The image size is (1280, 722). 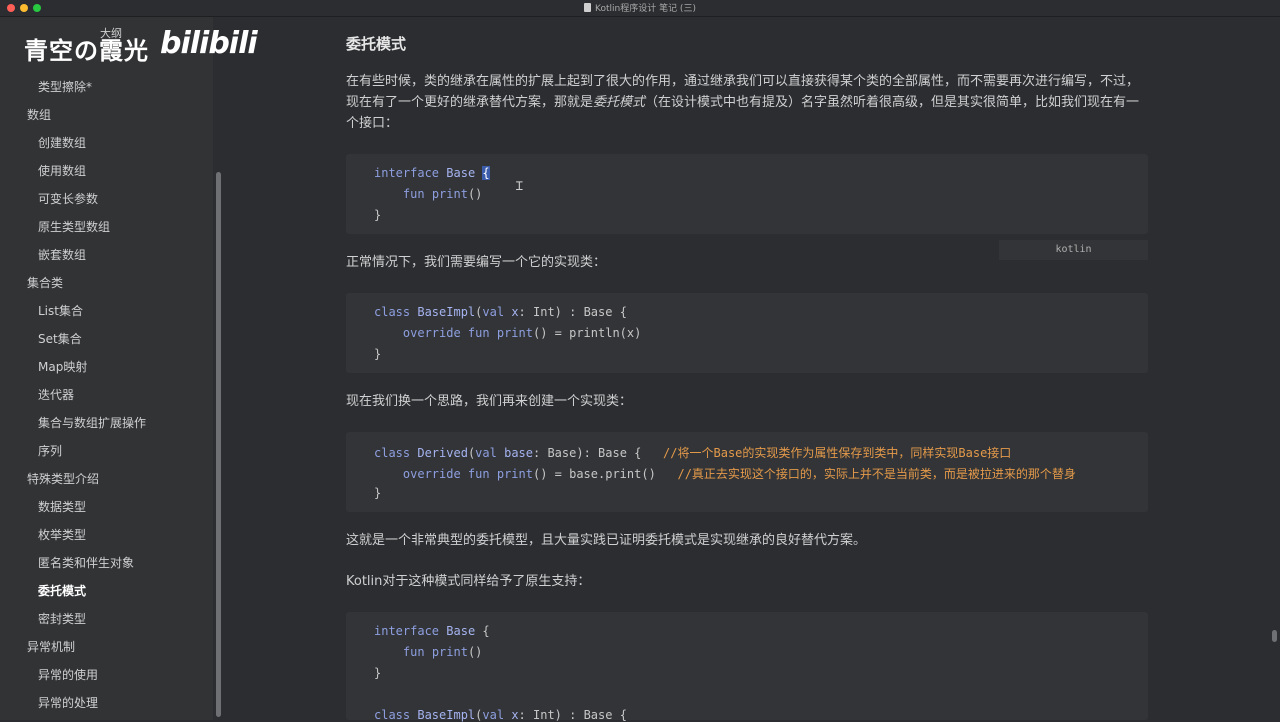 What do you see at coordinates (619, 102) in the screenshot?
I see `intro-emphasis: 委托模式` at bounding box center [619, 102].